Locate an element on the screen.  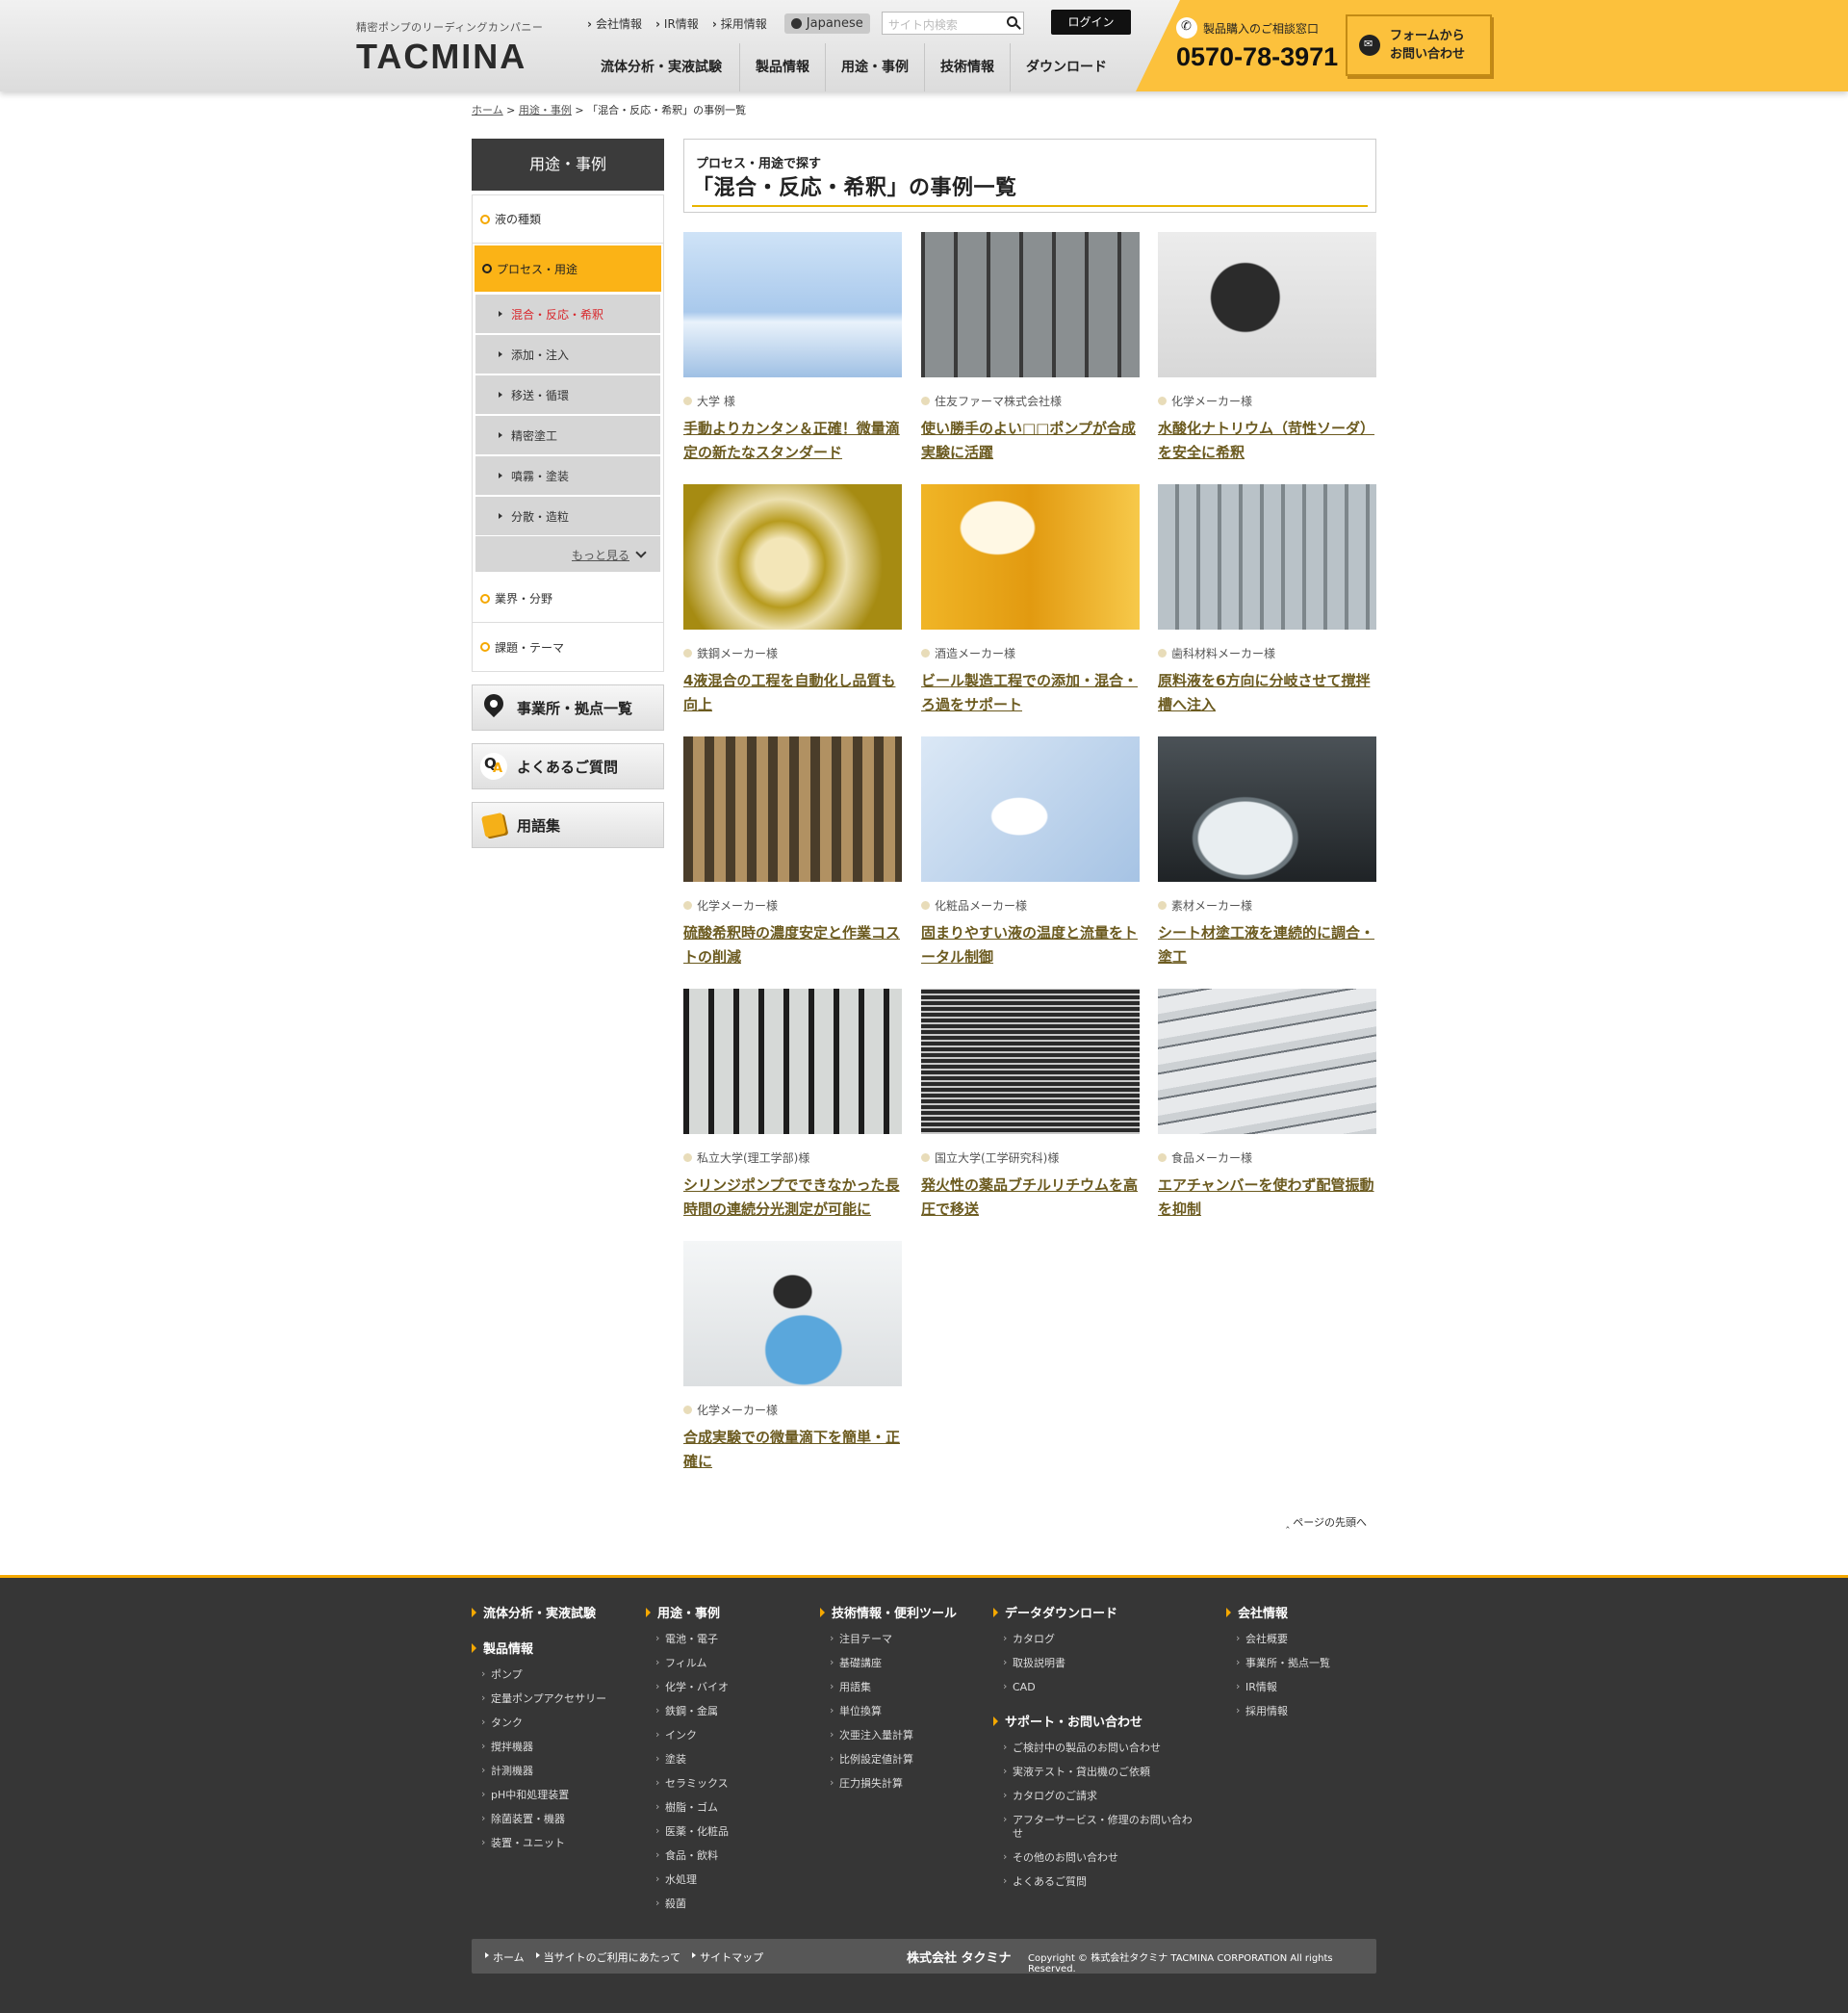
case-card: 私立大学(理工学部)様 シリンジポンプでできなかった長時間の連続分光測定が可能に is located at coordinates (792, 1105).